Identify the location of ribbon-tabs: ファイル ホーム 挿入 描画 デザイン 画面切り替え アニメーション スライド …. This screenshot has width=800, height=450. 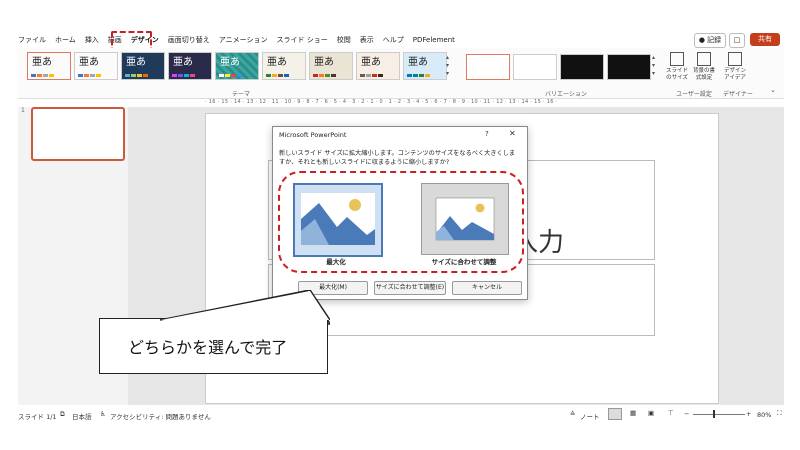
(241, 40).